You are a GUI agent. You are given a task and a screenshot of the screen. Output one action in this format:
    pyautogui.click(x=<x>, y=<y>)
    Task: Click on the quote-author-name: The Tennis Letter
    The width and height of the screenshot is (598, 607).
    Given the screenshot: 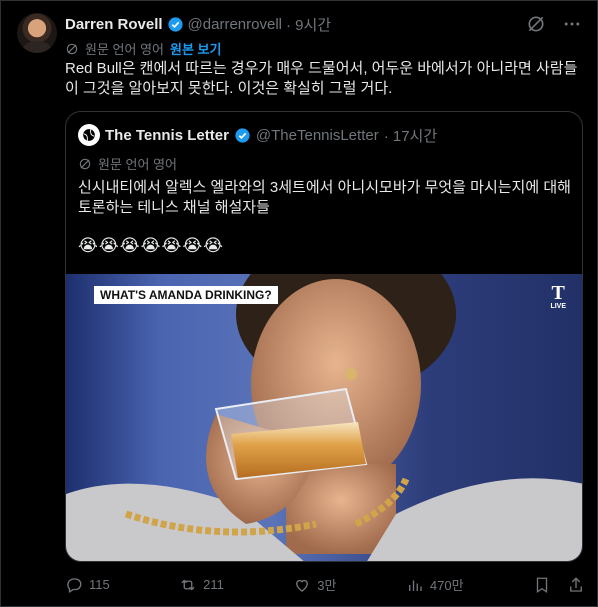 What is the action you would take?
    pyautogui.click(x=167, y=135)
    